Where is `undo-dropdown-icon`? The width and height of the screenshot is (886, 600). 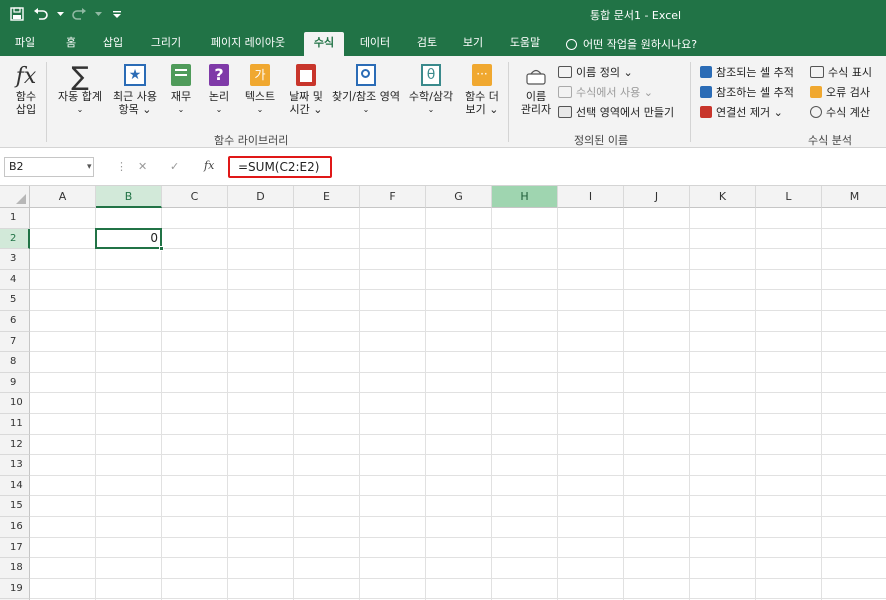
undo-dropdown-icon is located at coordinates (60, 14).